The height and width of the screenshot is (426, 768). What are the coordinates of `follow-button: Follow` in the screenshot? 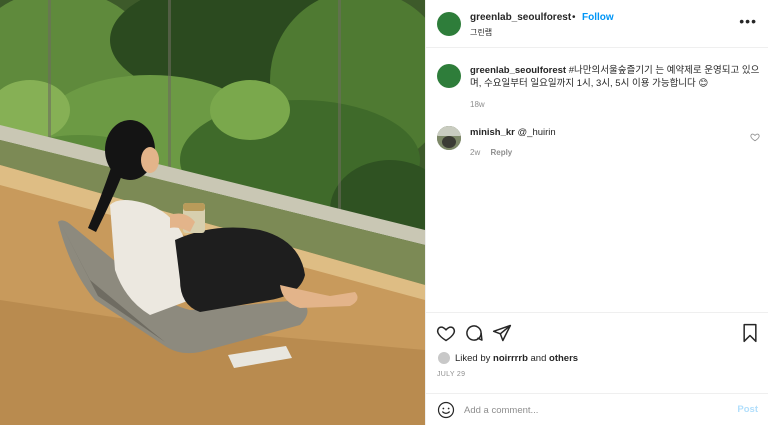 It's located at (598, 17).